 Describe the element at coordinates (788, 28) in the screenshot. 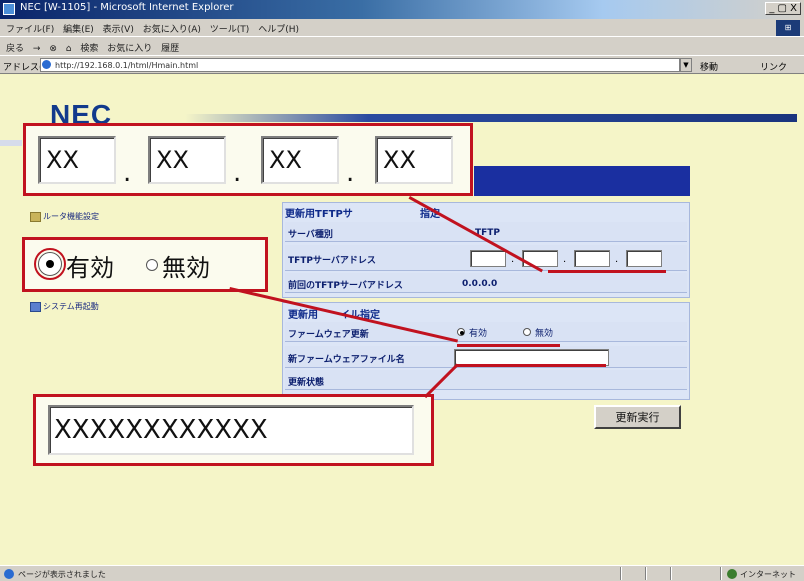

I see `windows-logo-icon: ⊞` at that location.